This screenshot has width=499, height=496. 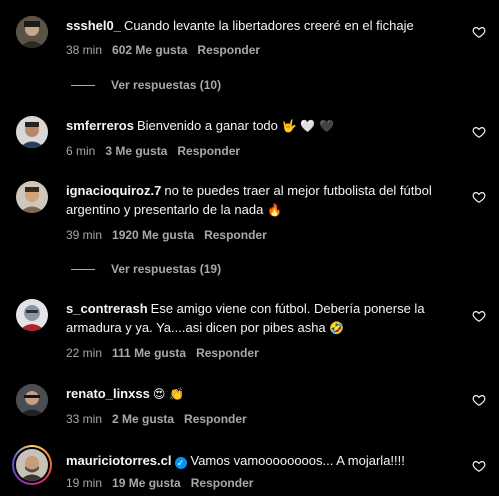 I want to click on comment-time: 33 min, so click(x=84, y=419).